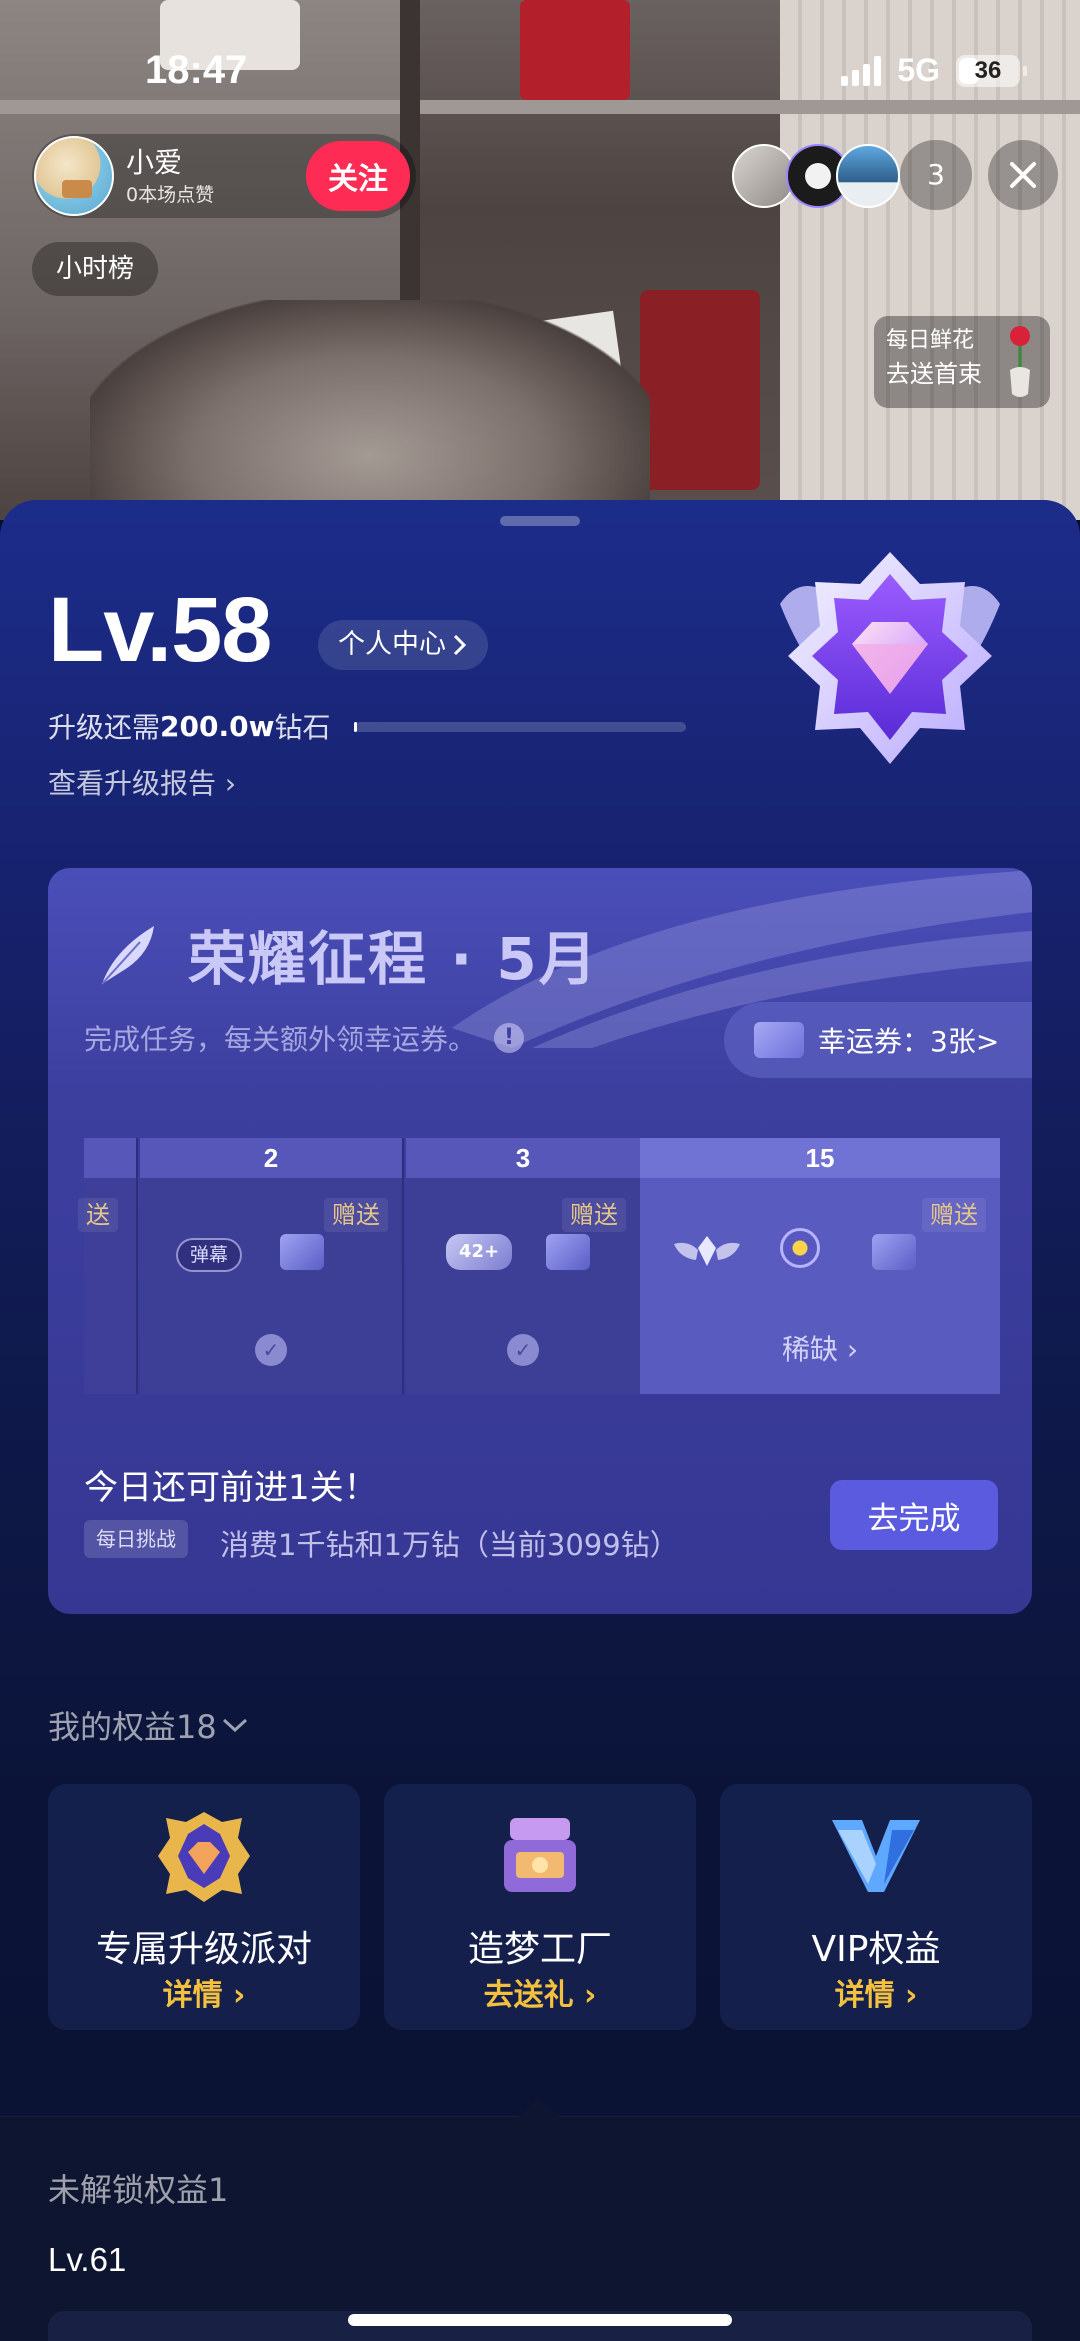  Describe the element at coordinates (890, 658) in the screenshot. I see `level-badge-icon` at that location.